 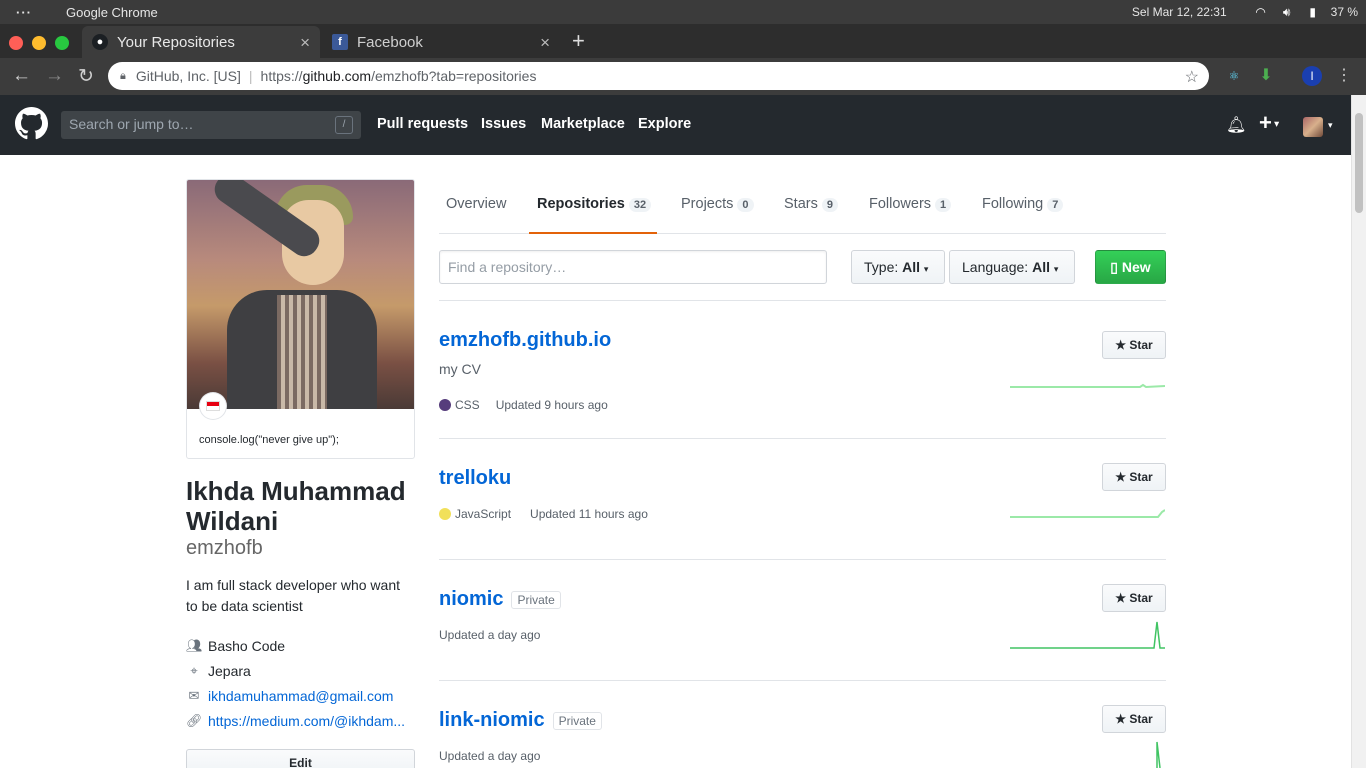 What do you see at coordinates (811, 204) in the screenshot?
I see `tab-stars: Stars 9` at bounding box center [811, 204].